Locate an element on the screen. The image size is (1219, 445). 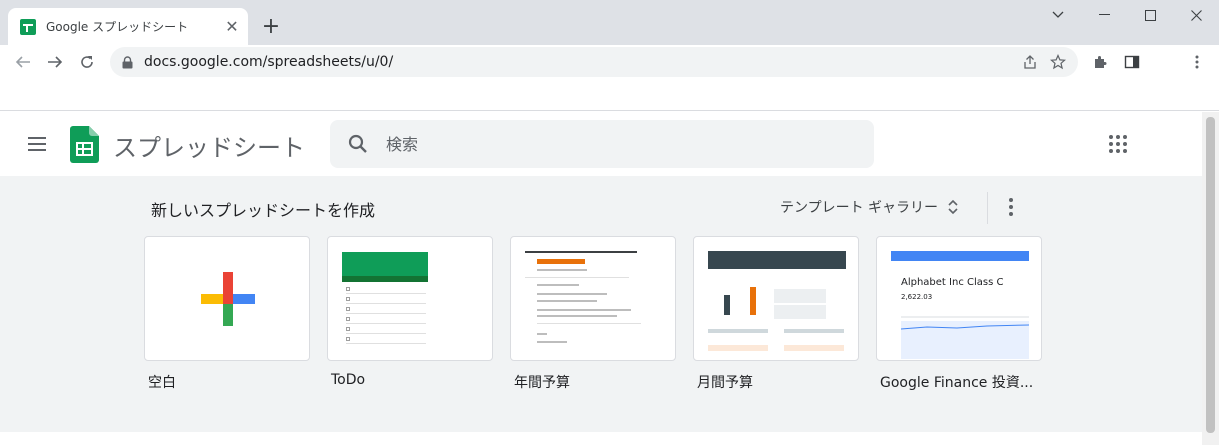
side-panel-icon is located at coordinates (1132, 62).